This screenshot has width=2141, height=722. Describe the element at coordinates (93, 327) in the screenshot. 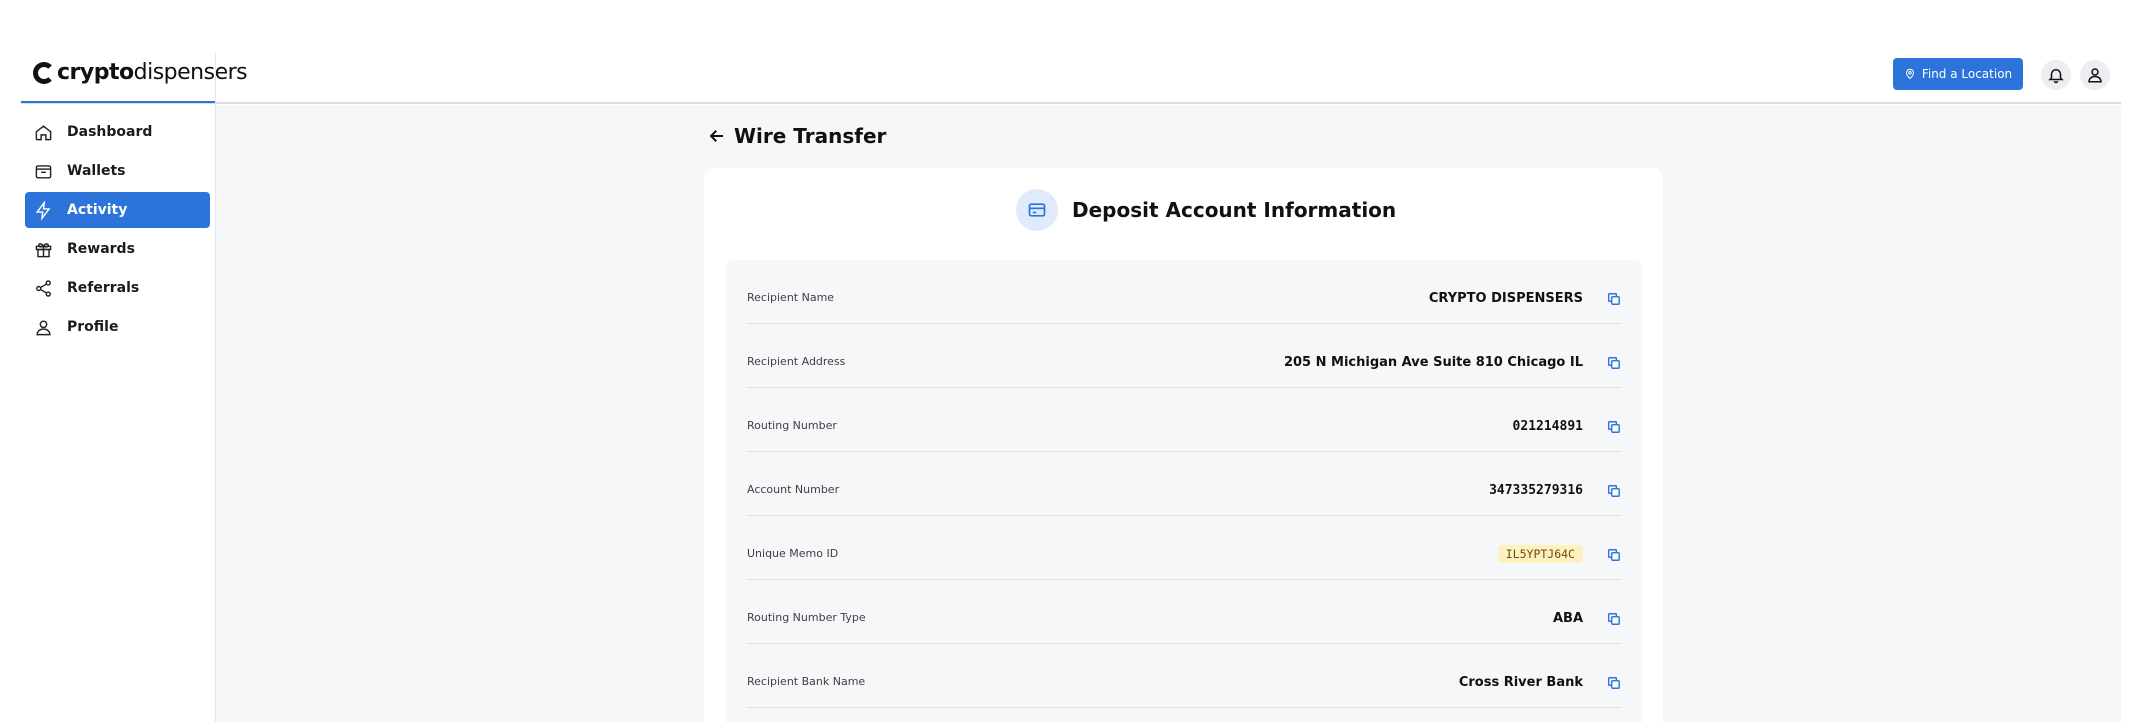

I see `sidebar-item-label: Profile` at that location.